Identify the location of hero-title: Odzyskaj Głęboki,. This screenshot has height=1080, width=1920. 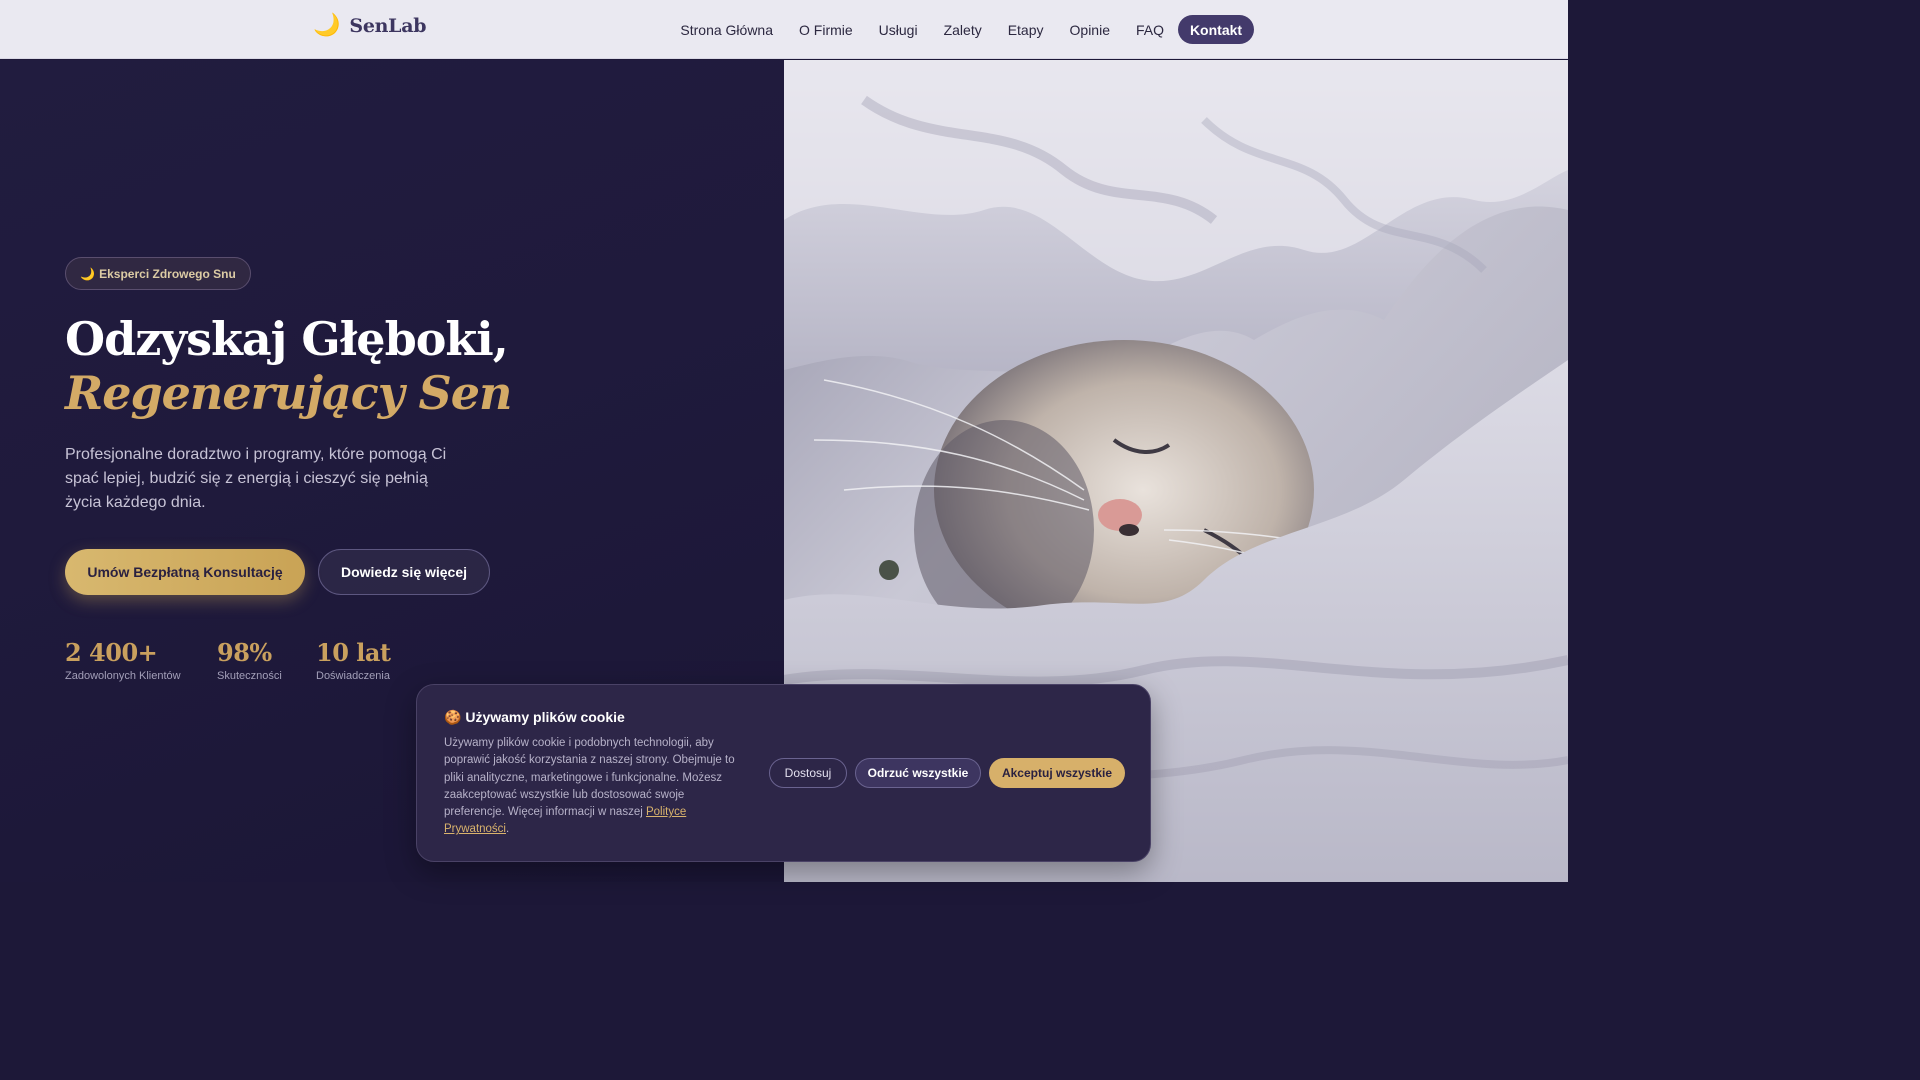
(287, 339).